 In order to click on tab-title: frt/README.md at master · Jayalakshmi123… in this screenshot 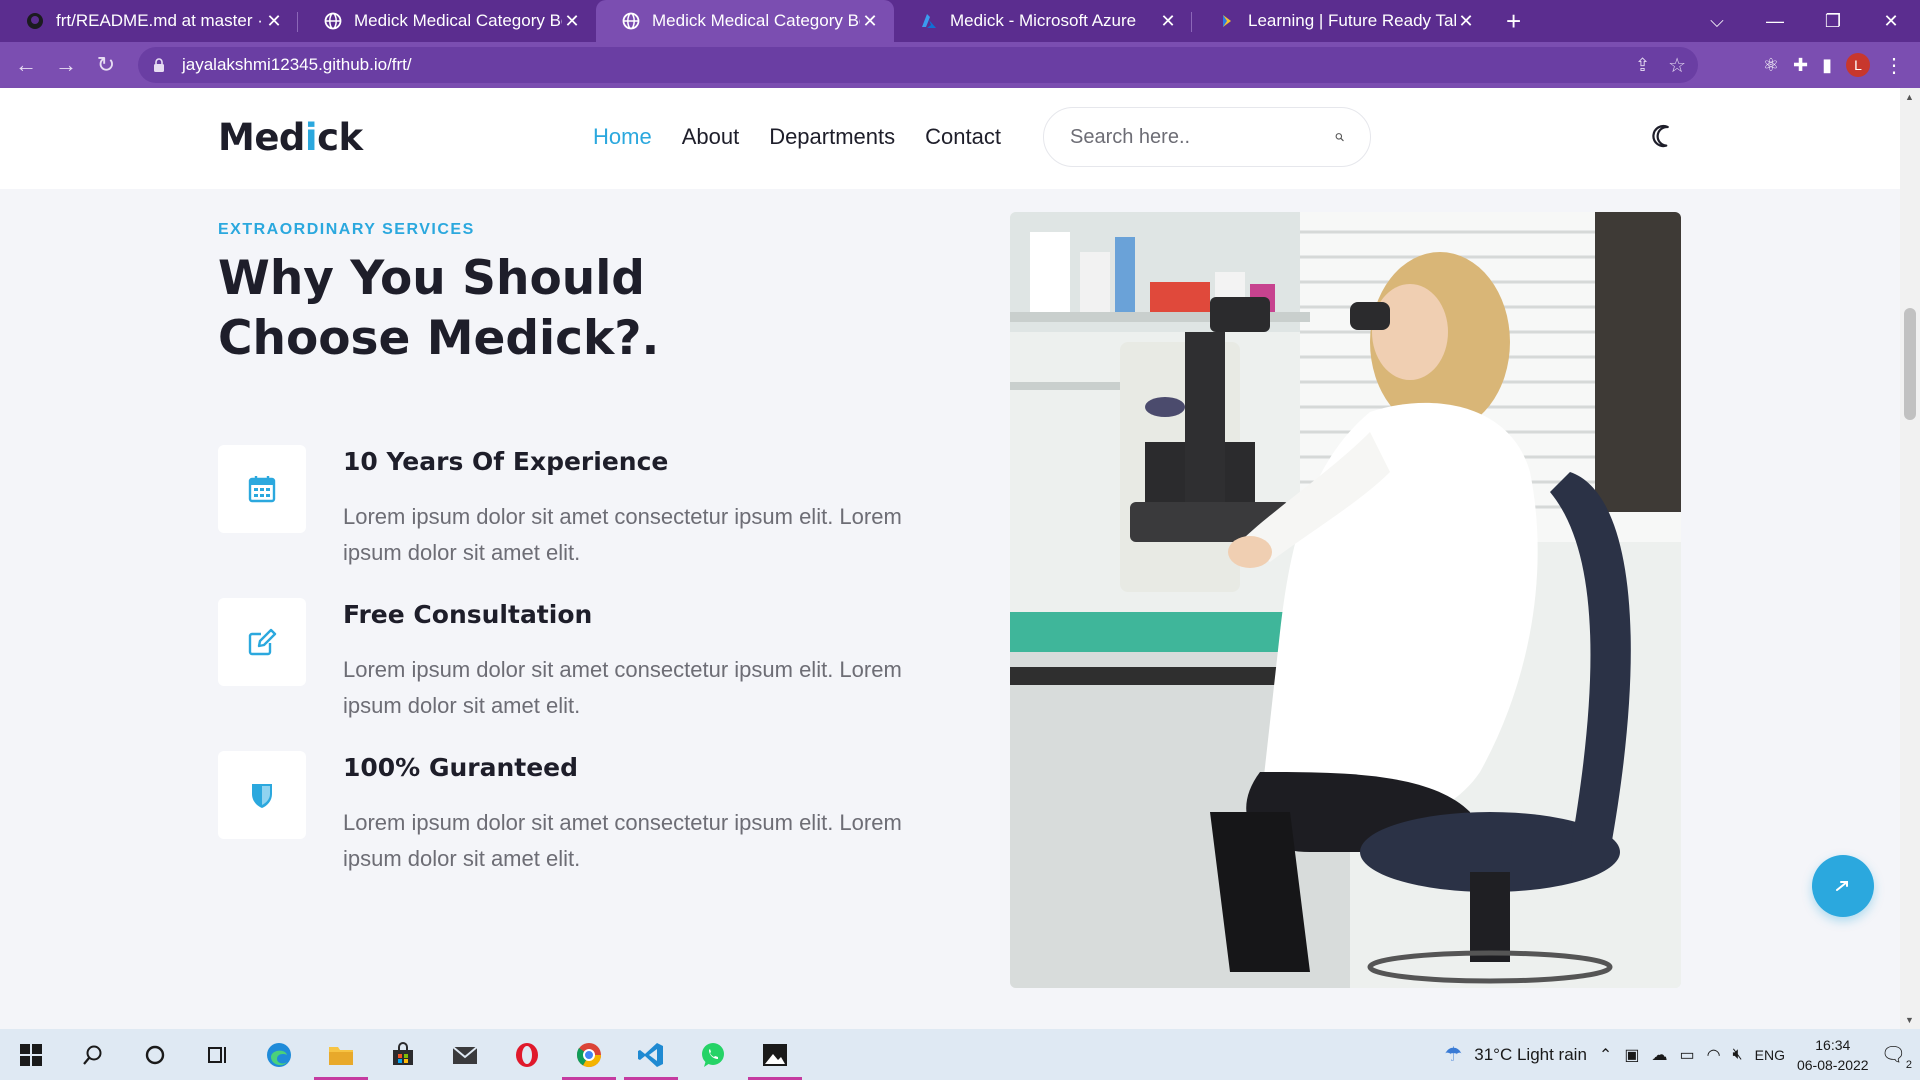, I will do `click(160, 20)`.